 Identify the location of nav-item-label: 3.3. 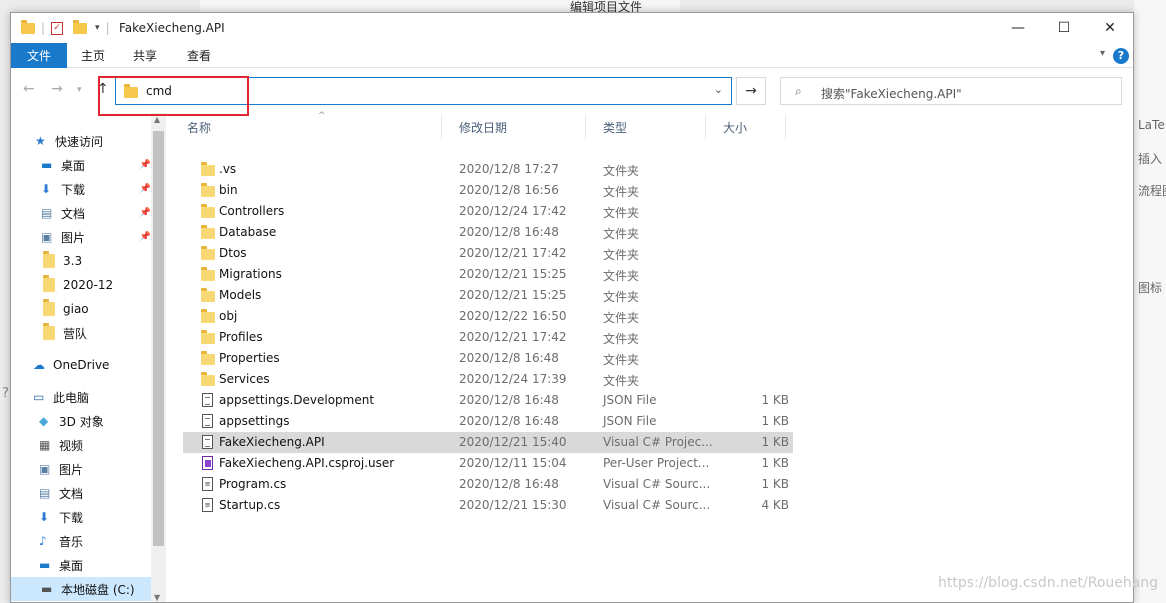
(73, 261).